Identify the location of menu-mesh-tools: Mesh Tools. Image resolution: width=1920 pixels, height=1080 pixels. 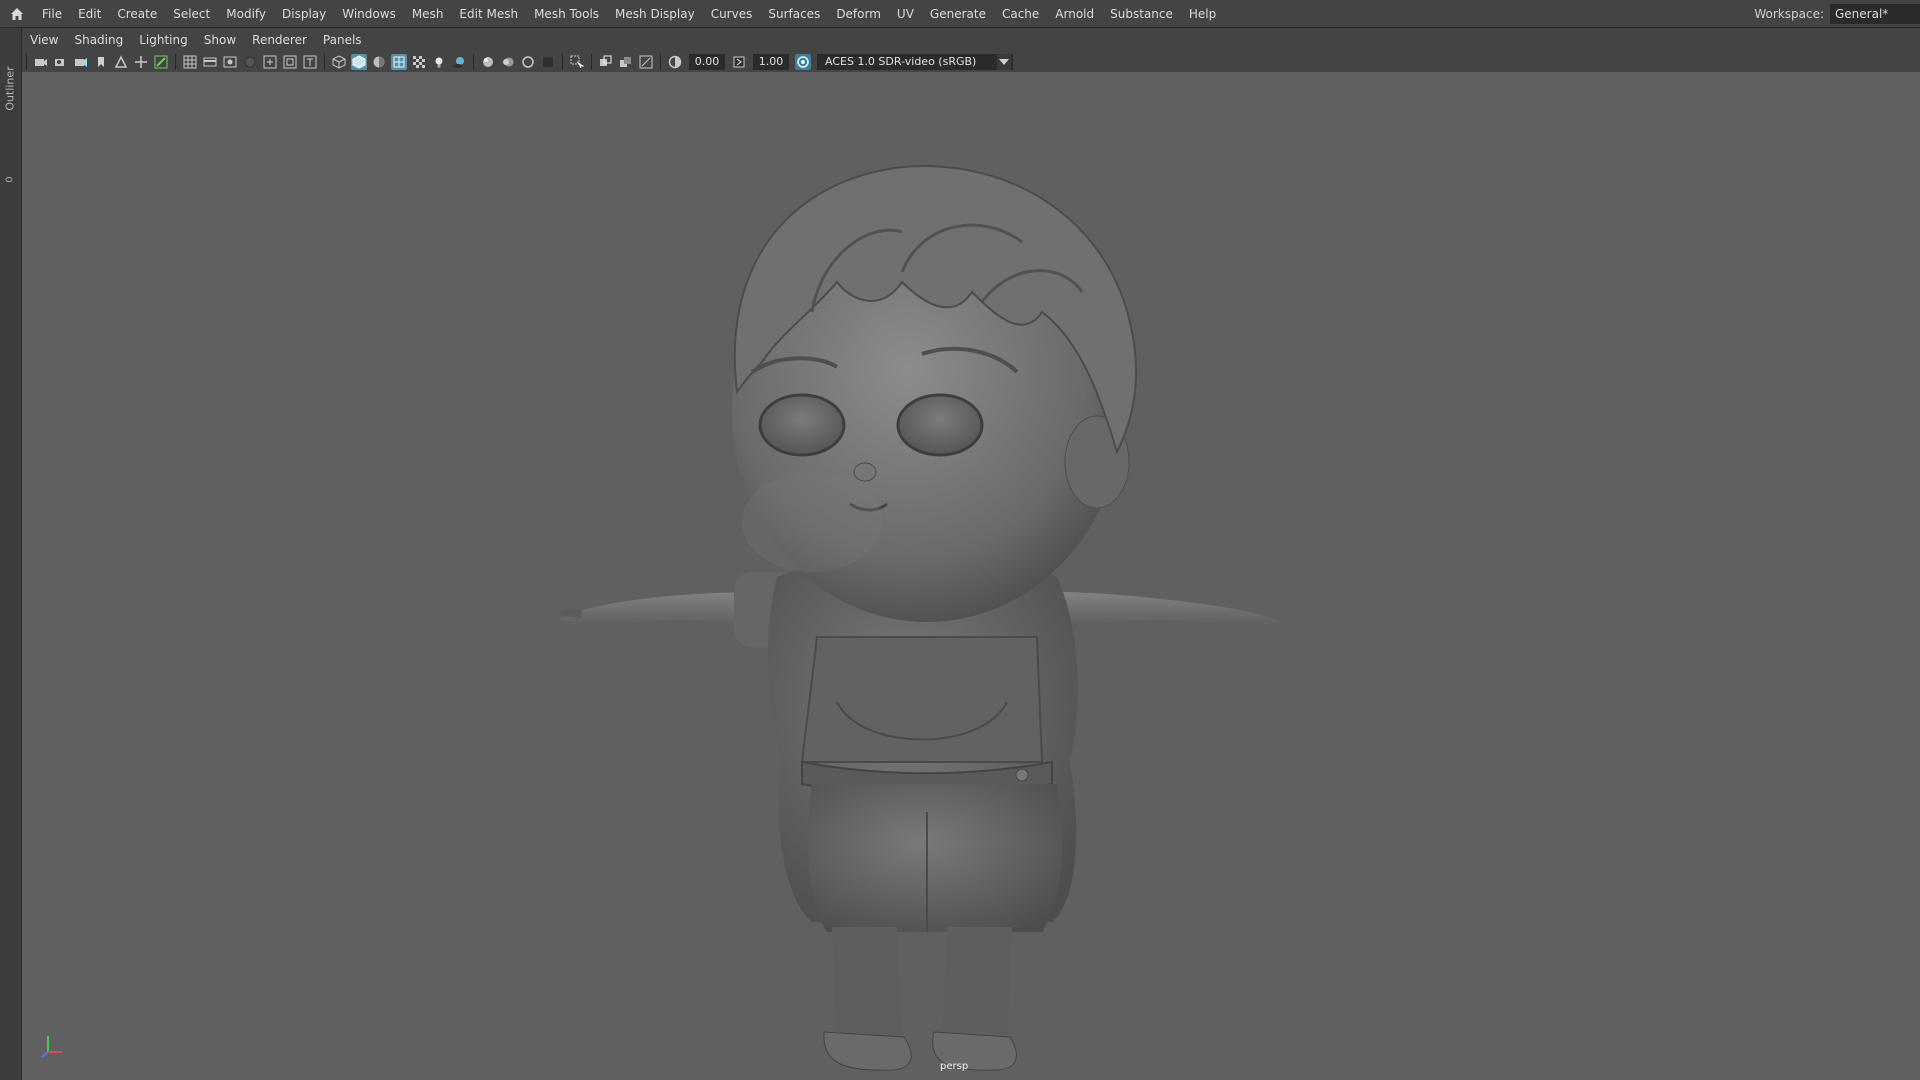
(566, 14).